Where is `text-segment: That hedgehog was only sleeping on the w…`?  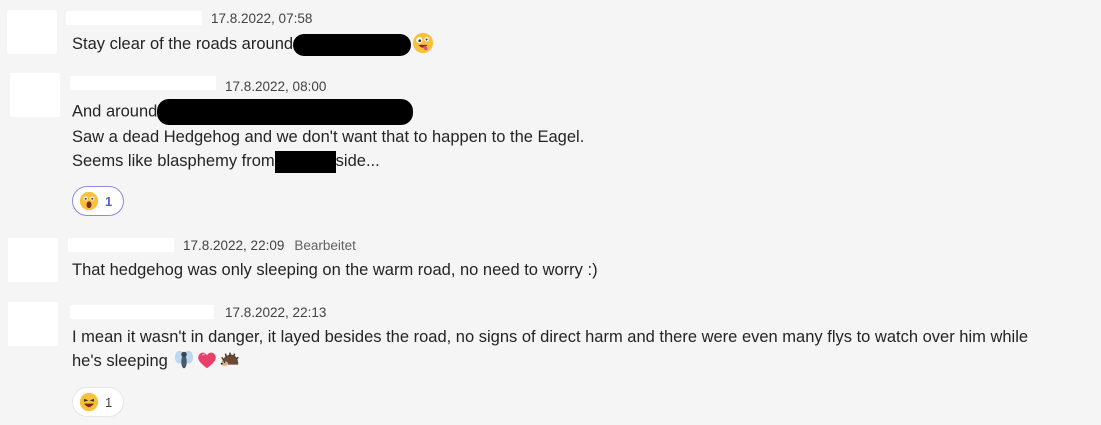 text-segment: That hedgehog was only sleeping on the w… is located at coordinates (335, 270).